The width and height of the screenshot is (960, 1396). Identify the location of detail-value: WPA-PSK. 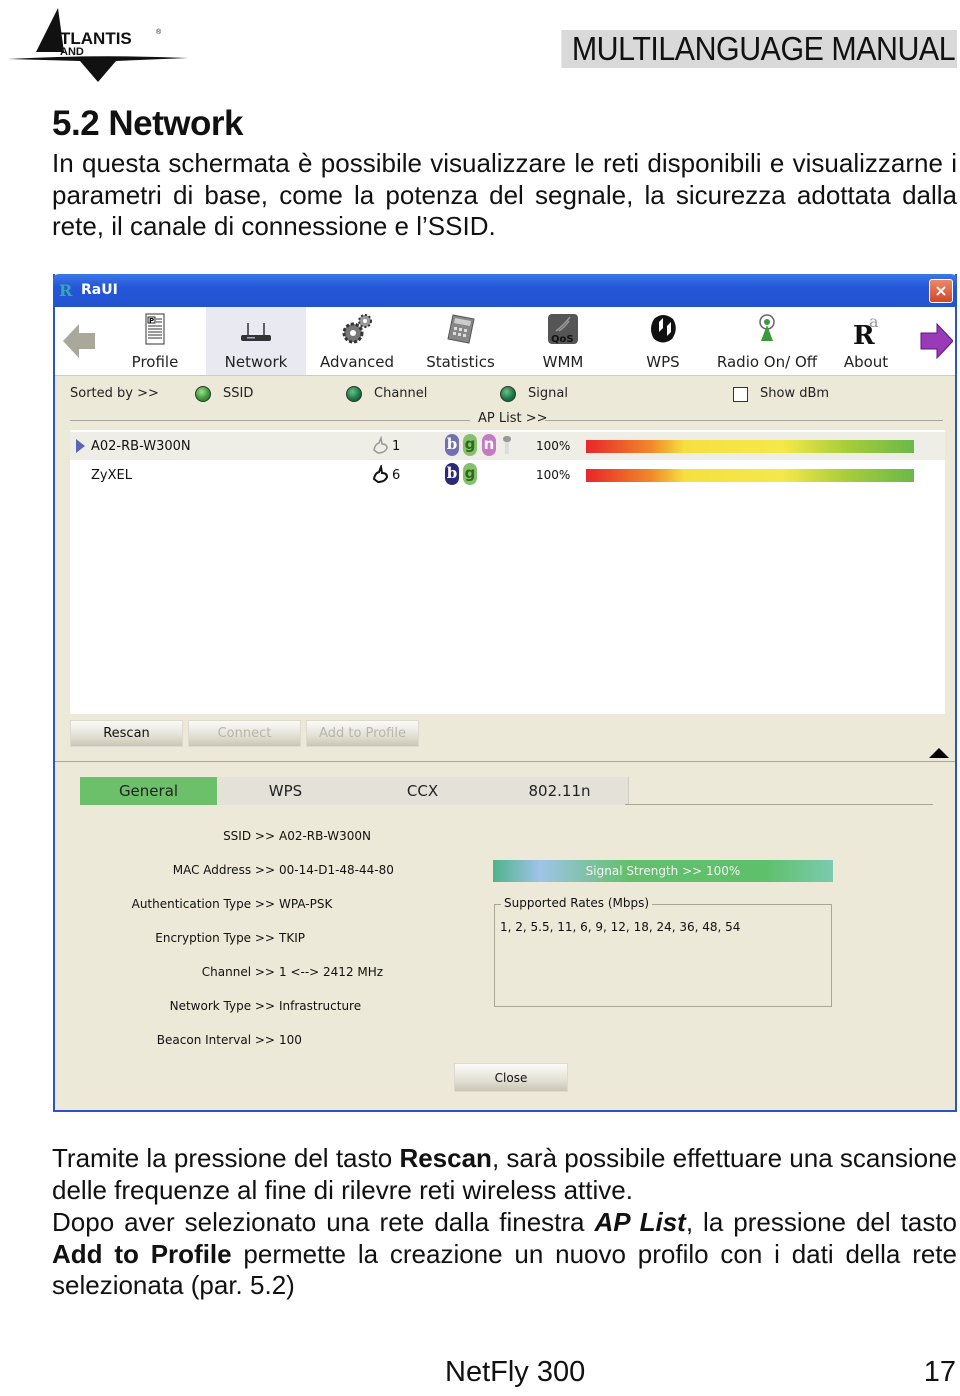
(306, 904).